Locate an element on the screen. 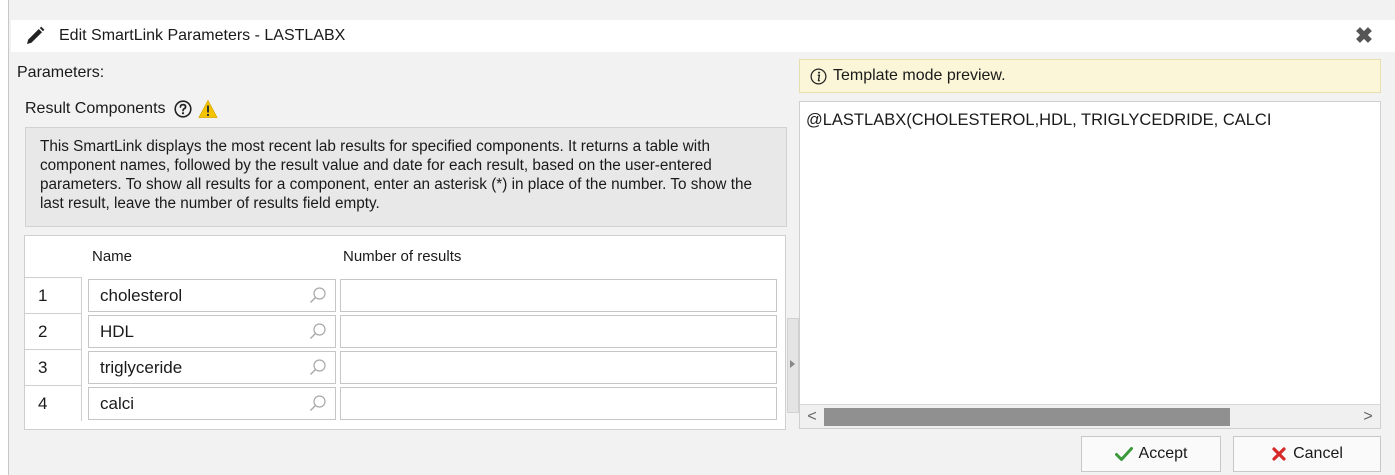 Image resolution: width=1395 pixels, height=475 pixels. component-name-input: HDL is located at coordinates (212, 331).